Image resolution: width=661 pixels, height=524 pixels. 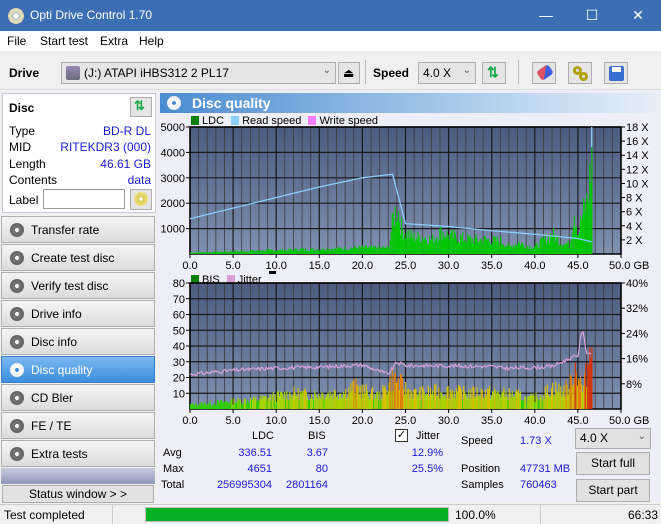 I want to click on x-tick-label: 15.0, so click(x=319, y=420).